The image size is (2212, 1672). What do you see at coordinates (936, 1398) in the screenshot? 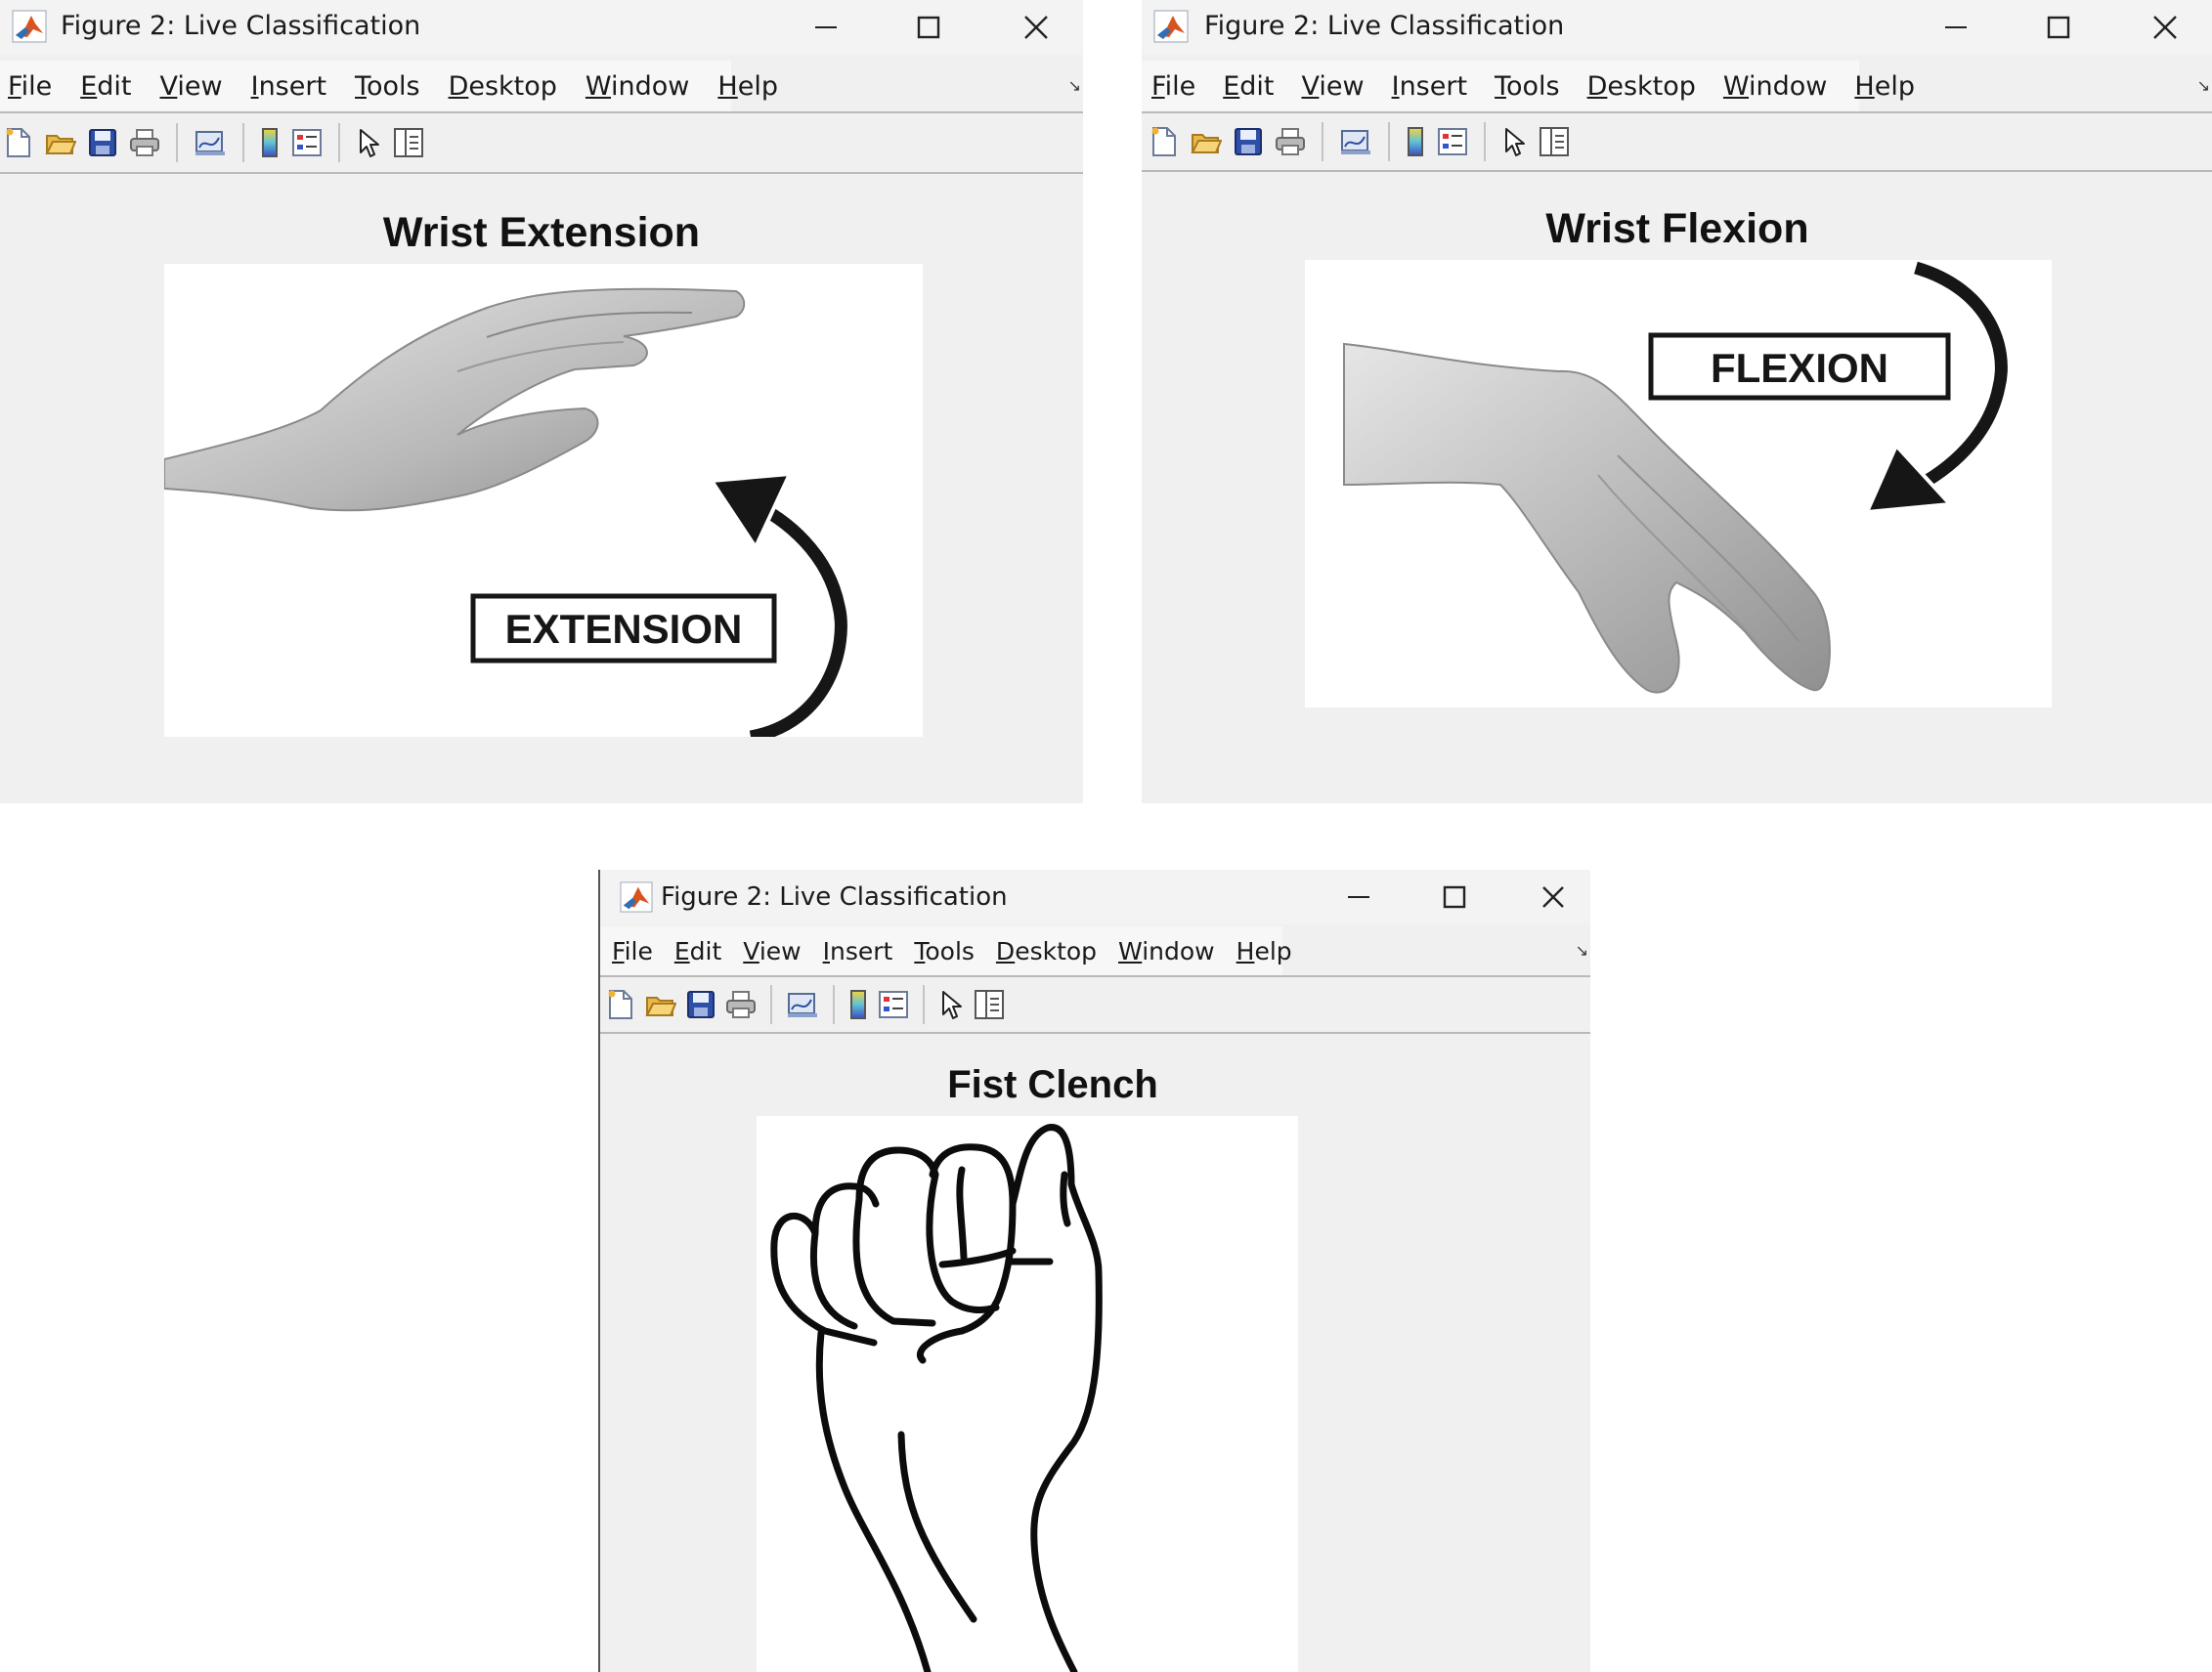
I see `fist-clench-drawing` at bounding box center [936, 1398].